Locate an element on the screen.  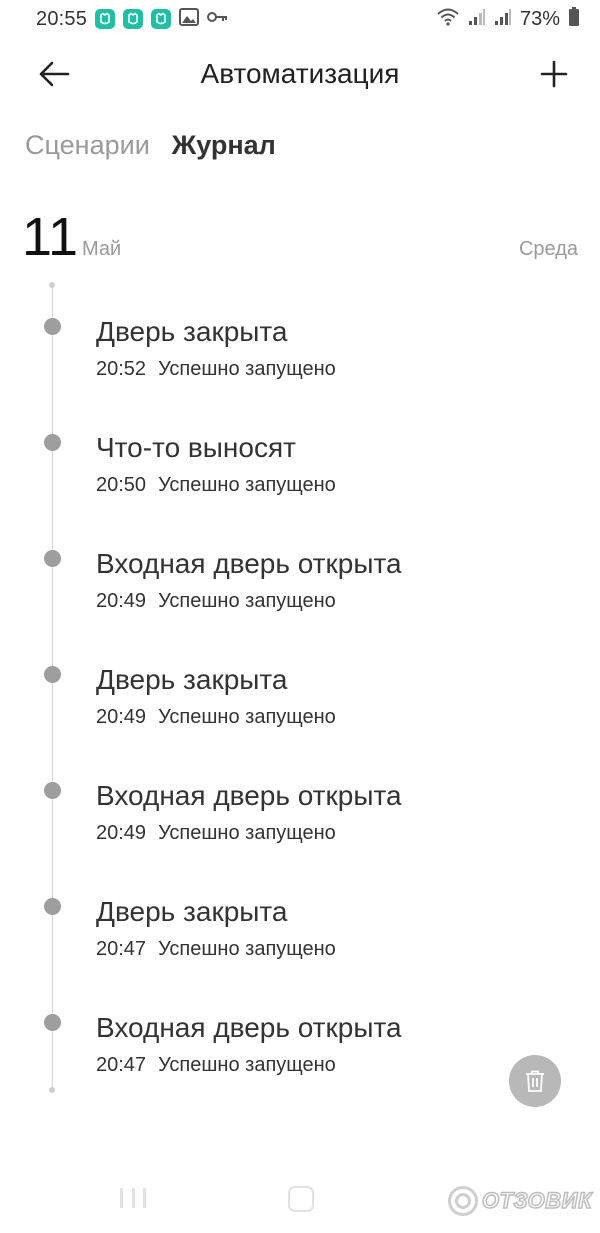
timeline-start-dot is located at coordinates (52, 285).